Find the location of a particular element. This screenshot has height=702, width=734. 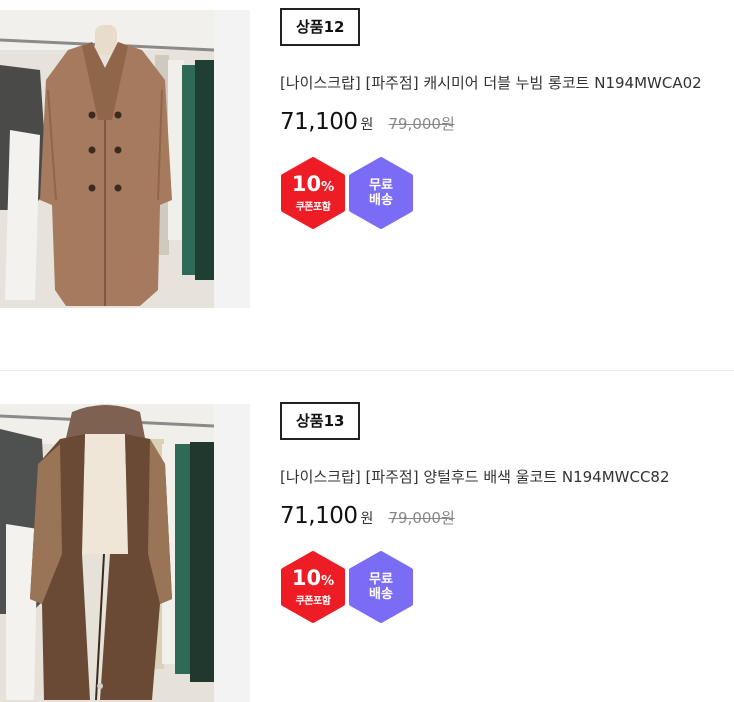

product-title: [나이스크랍] [파주점] 캐시미어 더블 누빔 롱코트 N194MWCA02 is located at coordinates (505, 82).